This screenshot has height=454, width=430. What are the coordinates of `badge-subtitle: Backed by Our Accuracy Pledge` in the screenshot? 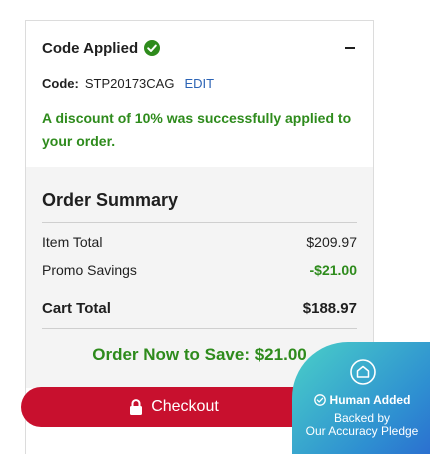 It's located at (361, 425).